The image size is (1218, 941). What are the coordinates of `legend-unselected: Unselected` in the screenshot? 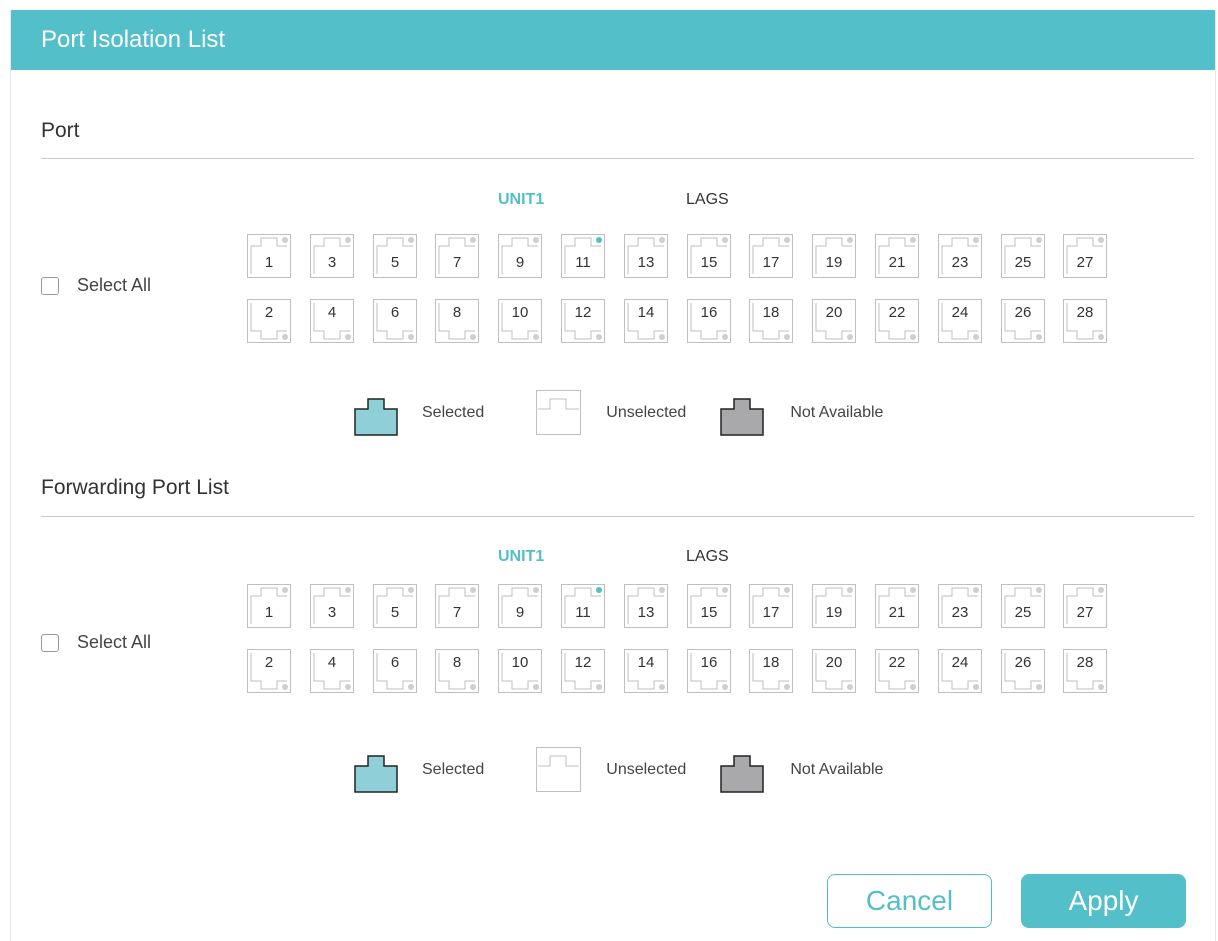 It's located at (611, 413).